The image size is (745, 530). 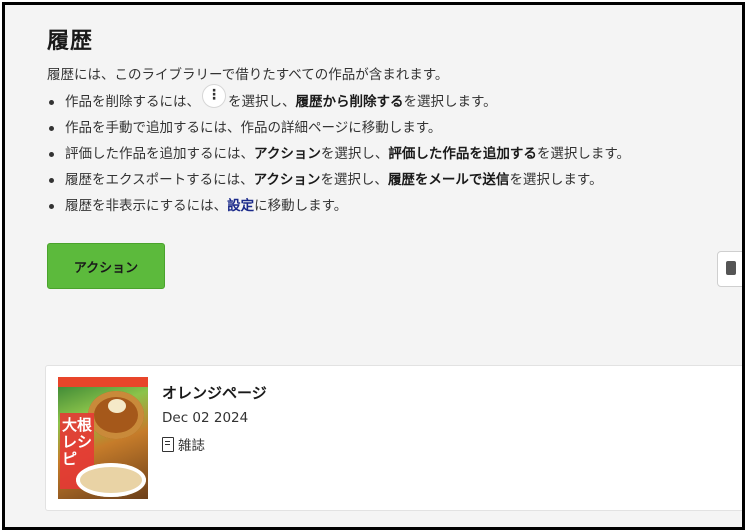 What do you see at coordinates (448, 180) in the screenshot?
I see `instruction-bold: 履歴をメールで送信` at bounding box center [448, 180].